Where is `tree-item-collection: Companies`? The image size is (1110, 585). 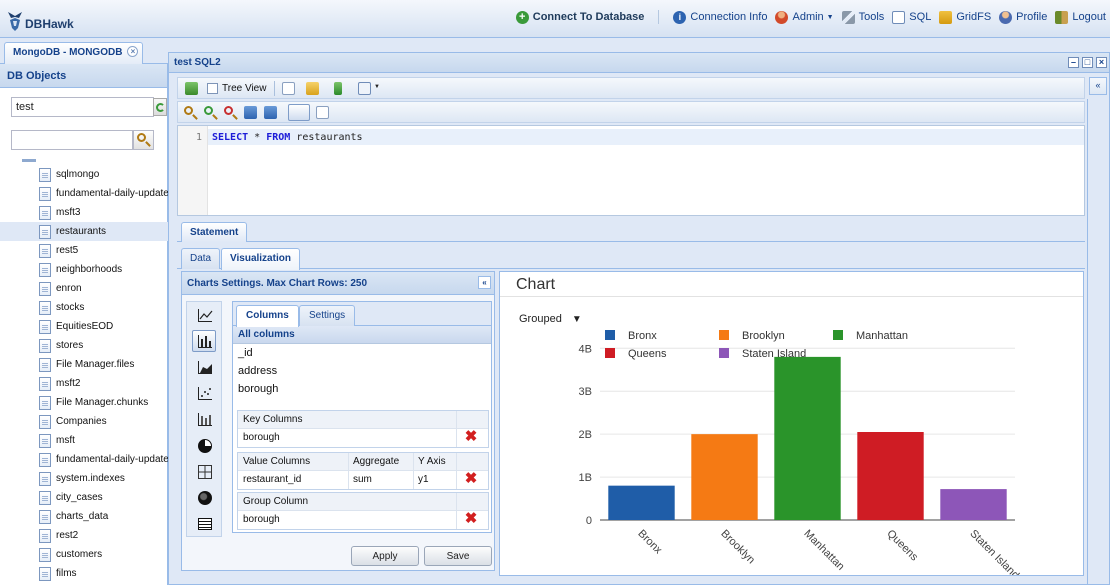
tree-item-collection: Companies is located at coordinates (84, 421).